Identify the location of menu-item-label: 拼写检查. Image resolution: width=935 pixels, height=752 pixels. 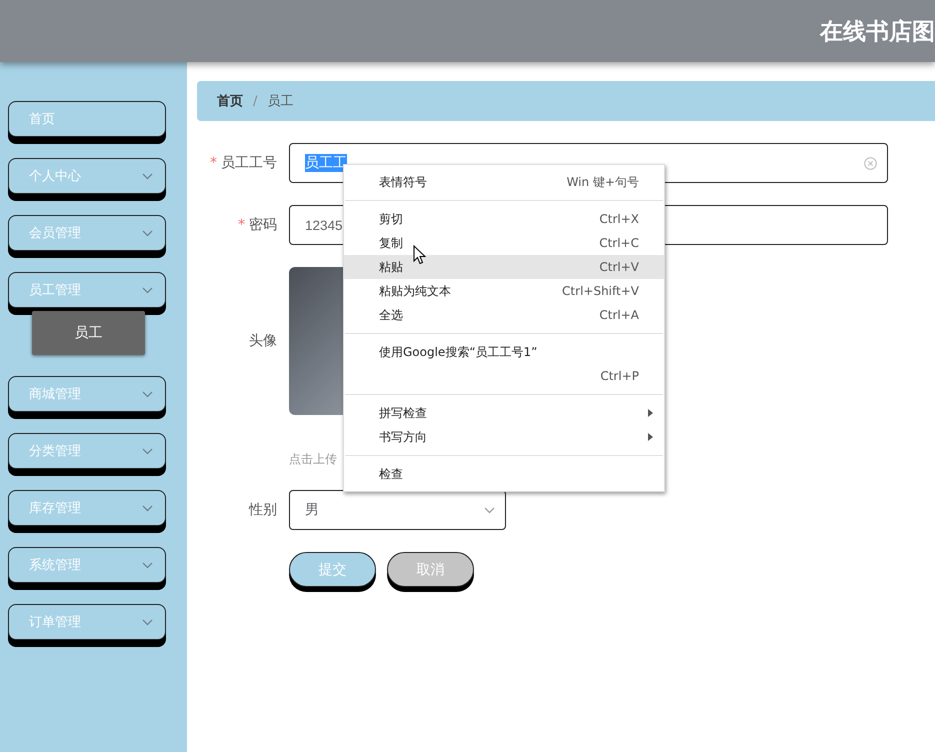
(403, 413).